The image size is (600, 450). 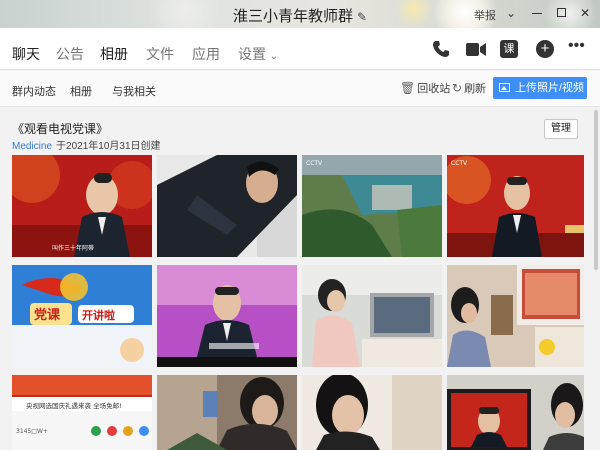 I want to click on album-title: 《观看电视党课》, so click(x=60, y=129).